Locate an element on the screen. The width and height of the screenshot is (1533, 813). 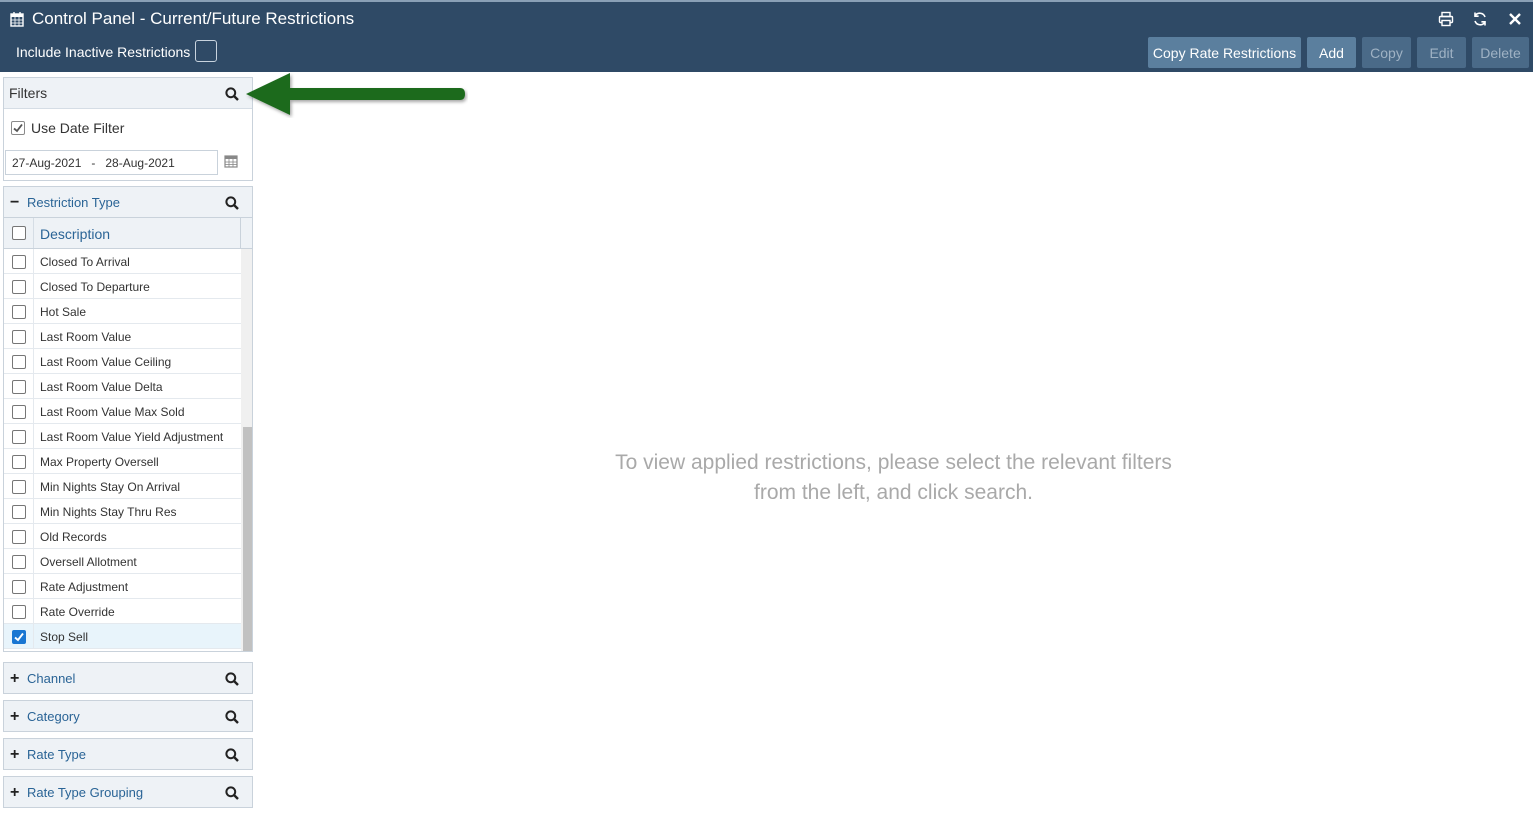
restriction-type-label: Restriction Type is located at coordinates (73, 202).